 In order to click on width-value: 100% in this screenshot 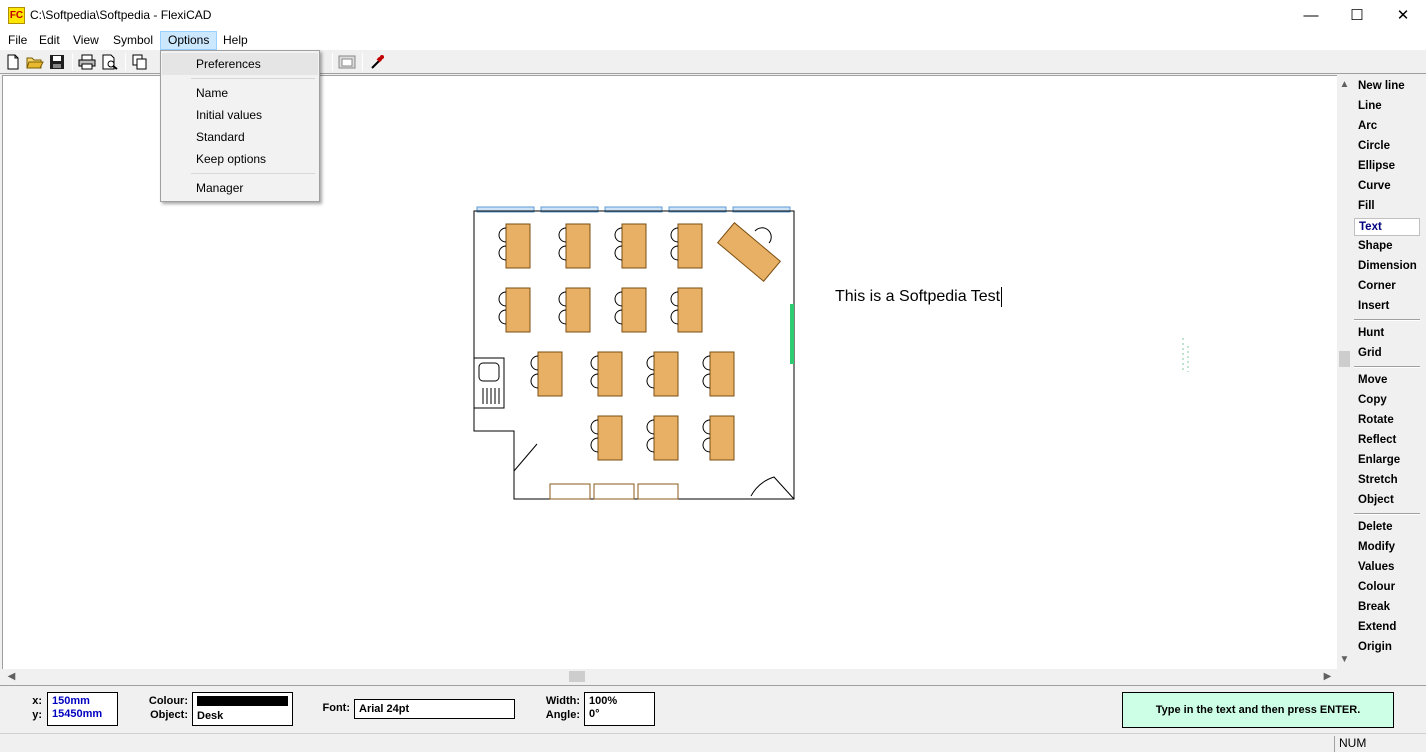, I will do `click(603, 701)`.